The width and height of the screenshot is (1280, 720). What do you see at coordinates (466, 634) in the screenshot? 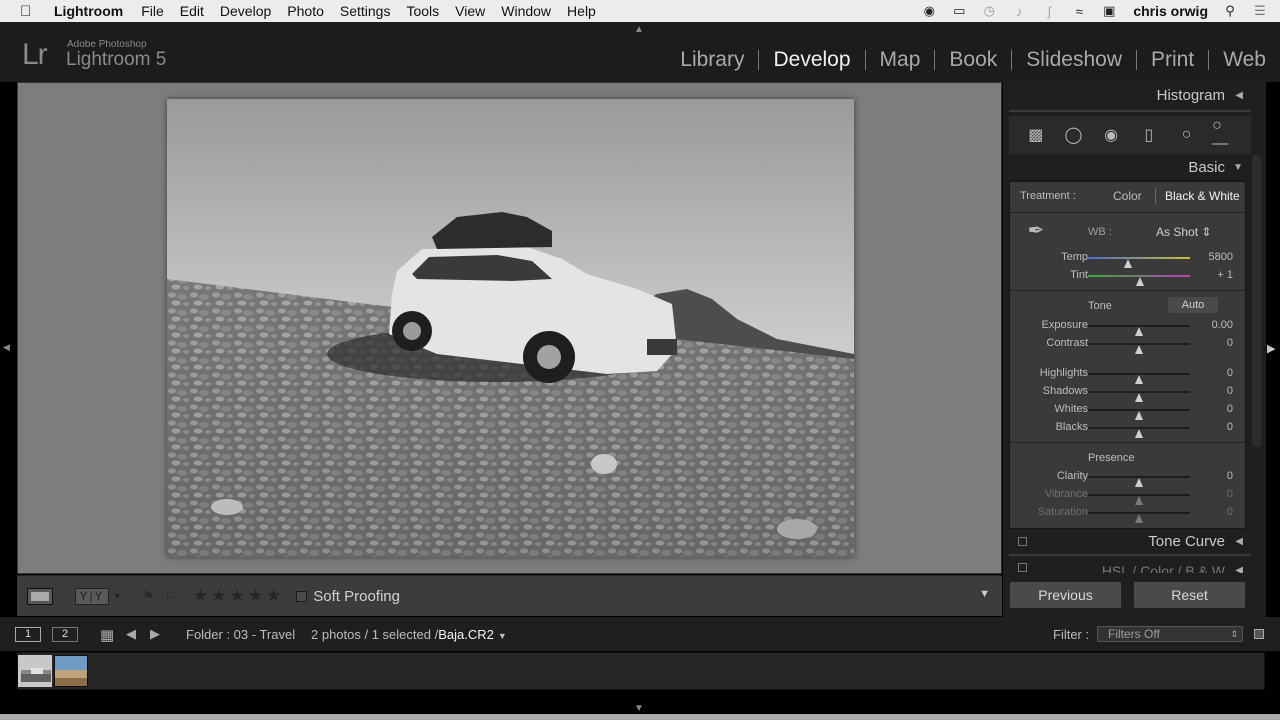
I see `current-file-name: Baja.CR2` at bounding box center [466, 634].